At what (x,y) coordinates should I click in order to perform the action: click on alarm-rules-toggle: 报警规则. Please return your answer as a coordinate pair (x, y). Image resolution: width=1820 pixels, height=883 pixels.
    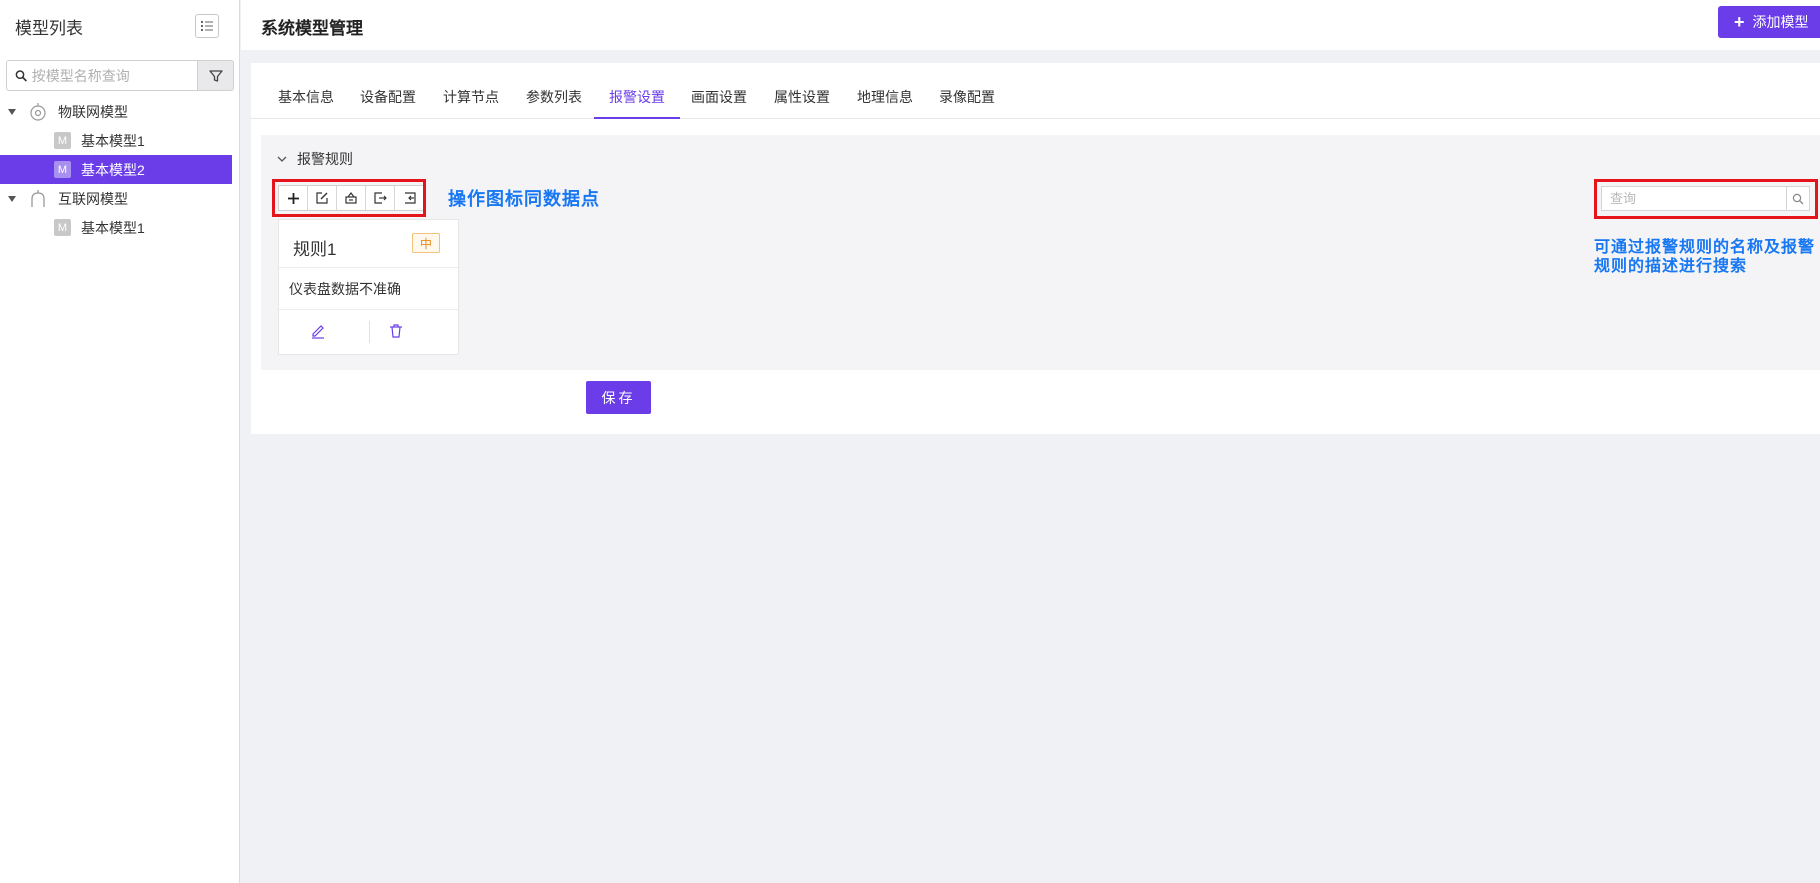
    Looking at the image, I should click on (315, 159).